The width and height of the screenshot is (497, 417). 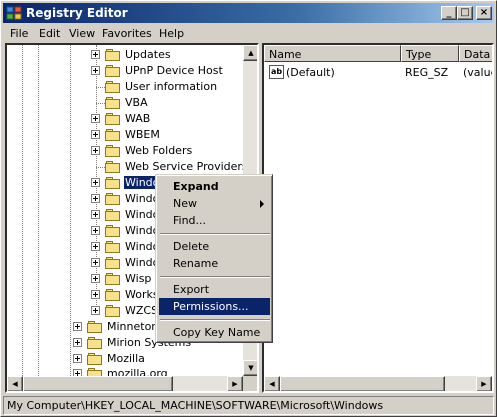 I want to click on column-header-data: Data, so click(x=475, y=53).